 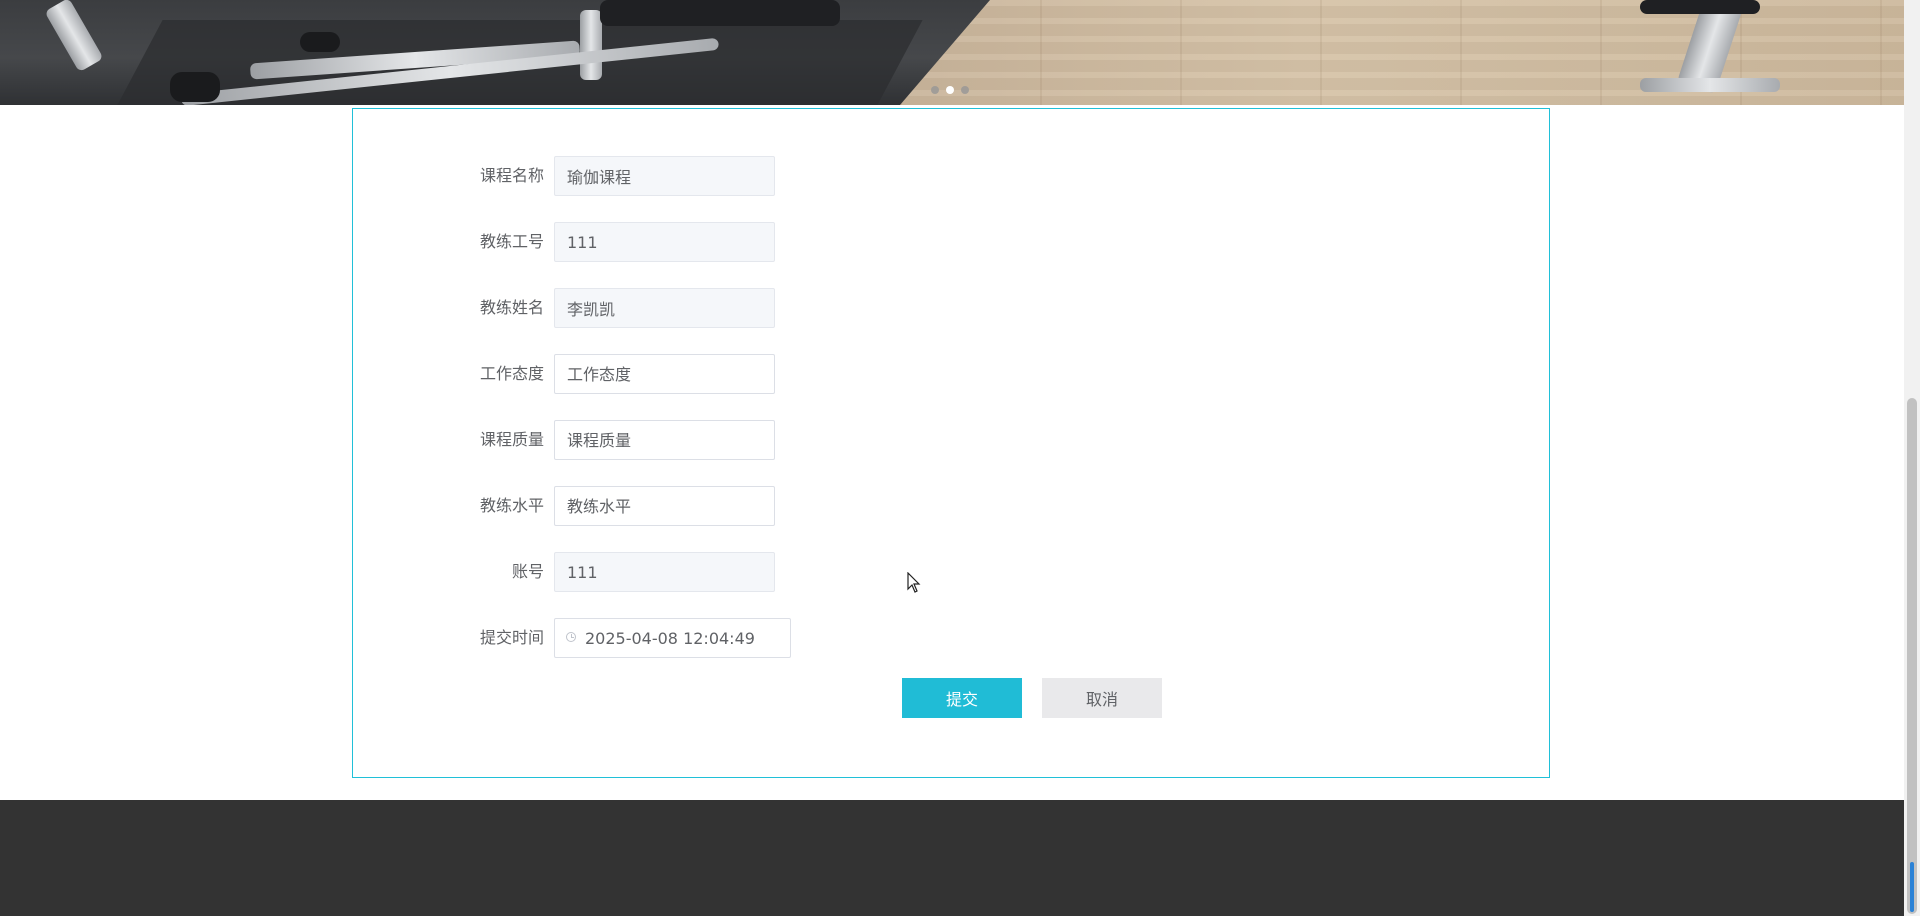 What do you see at coordinates (511, 637) in the screenshot?
I see `submit-time-label: 提交时间` at bounding box center [511, 637].